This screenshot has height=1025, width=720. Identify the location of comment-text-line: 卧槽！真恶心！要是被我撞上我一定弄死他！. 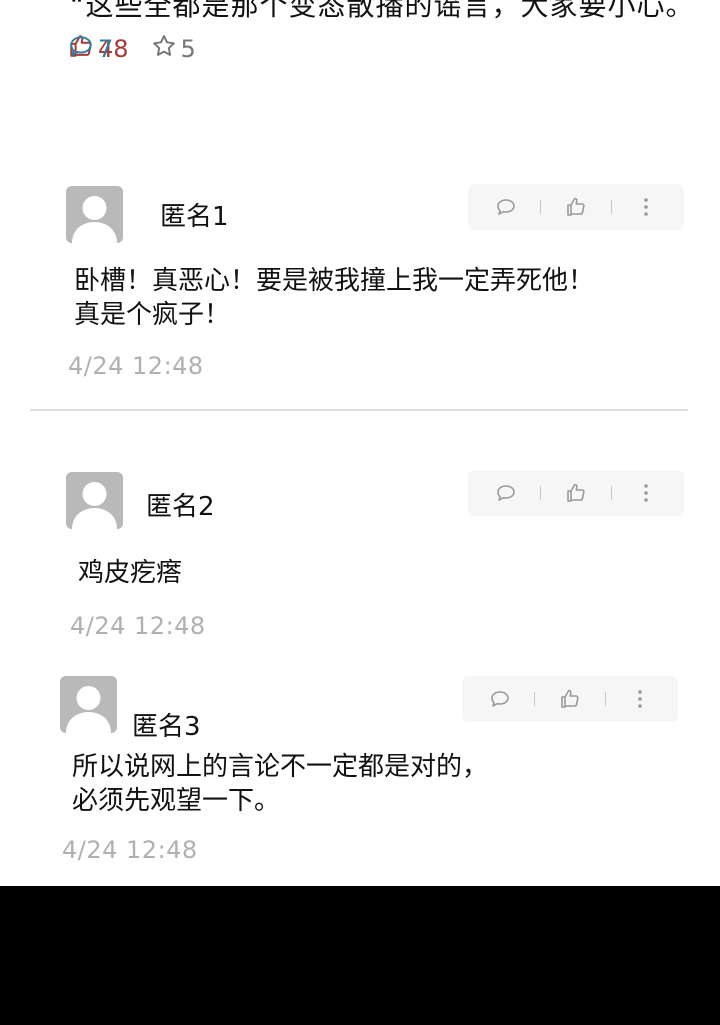
(334, 281).